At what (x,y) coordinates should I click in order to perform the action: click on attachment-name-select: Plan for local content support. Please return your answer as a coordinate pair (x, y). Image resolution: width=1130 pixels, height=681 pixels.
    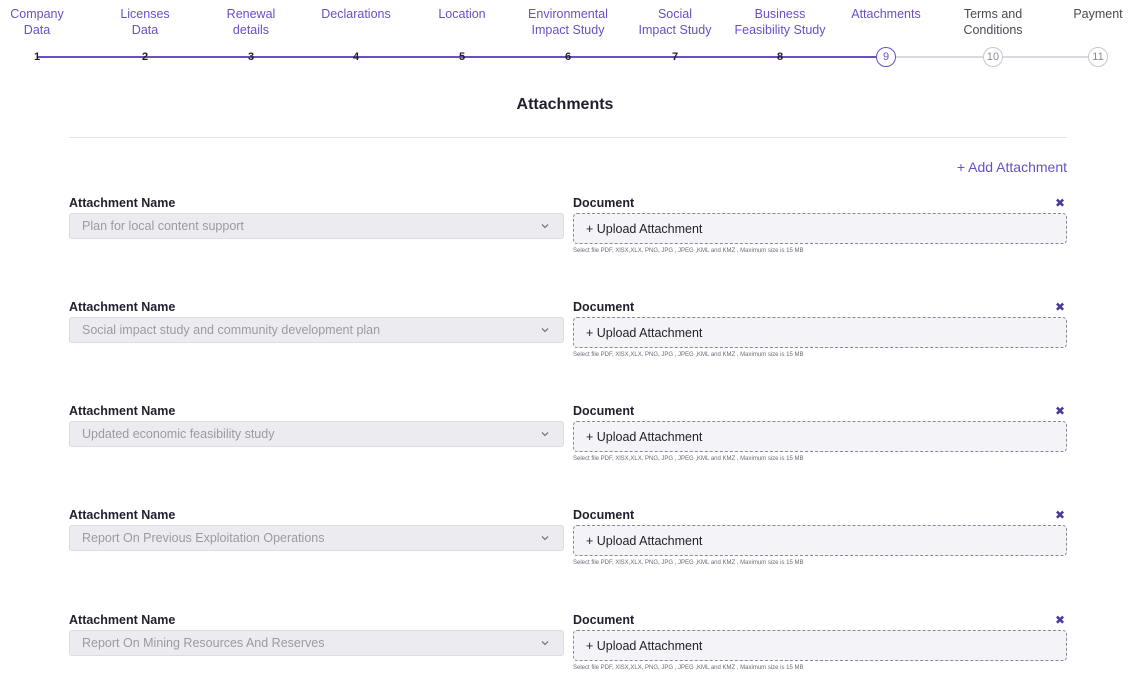
    Looking at the image, I should click on (316, 226).